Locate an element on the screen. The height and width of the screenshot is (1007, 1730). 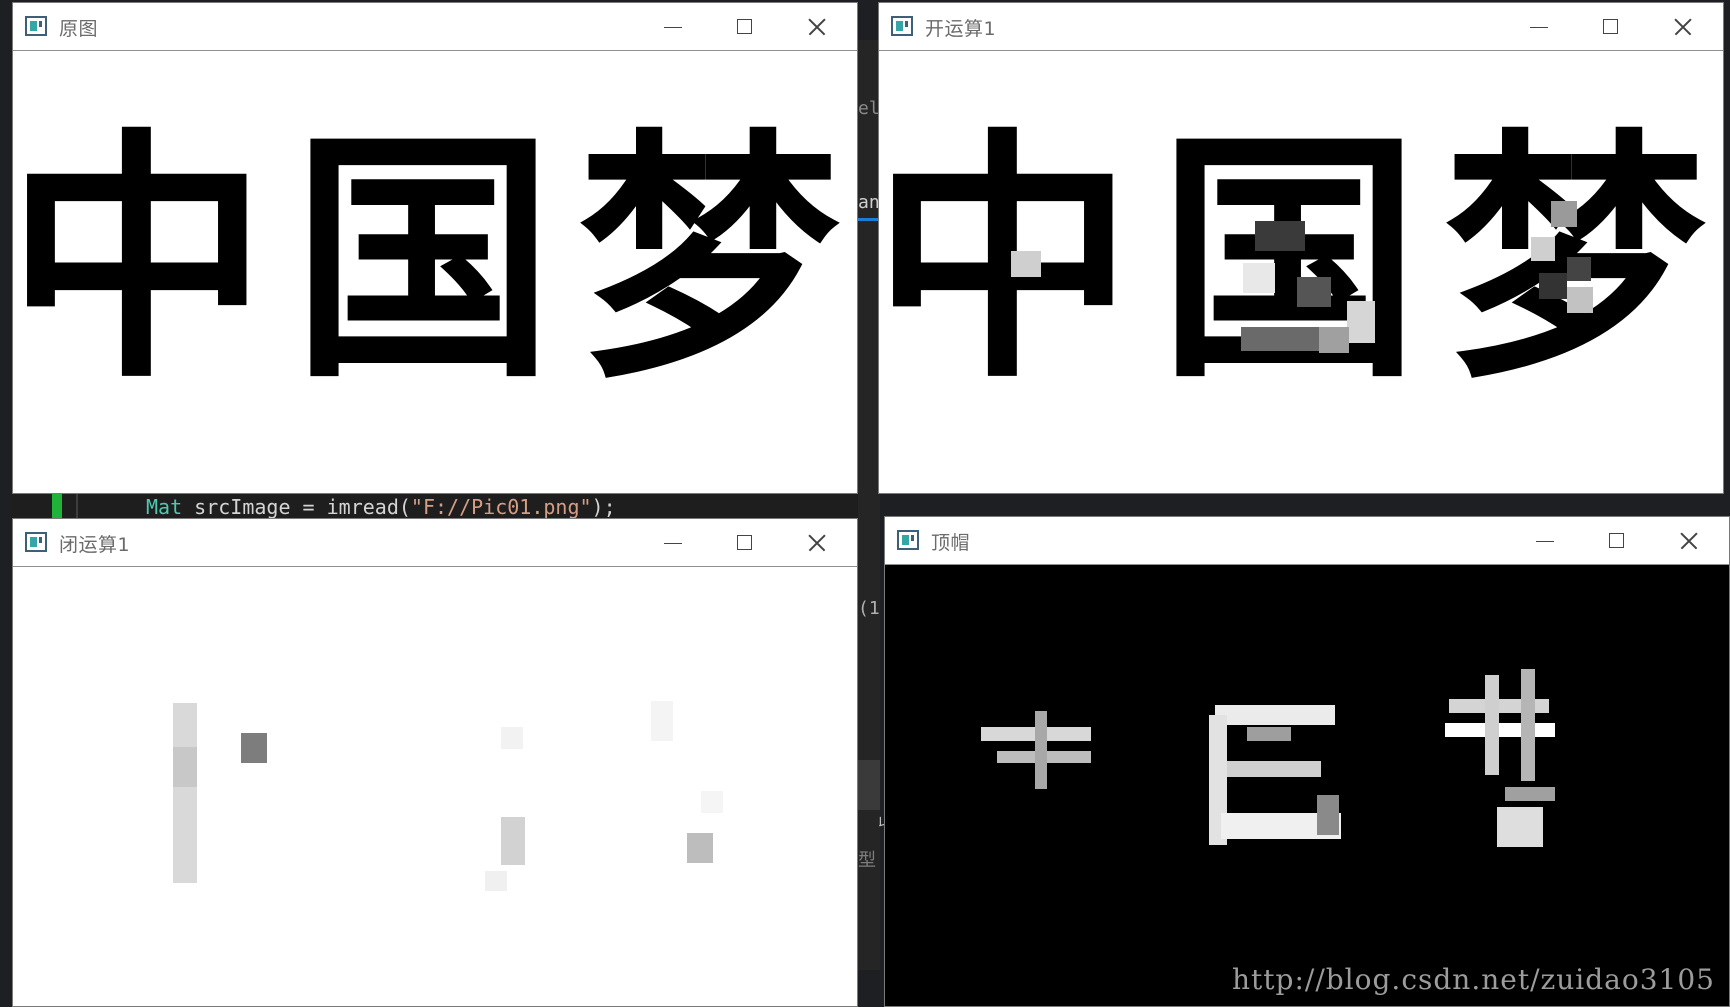
ide-status-area is located at coordinates (869, 785).